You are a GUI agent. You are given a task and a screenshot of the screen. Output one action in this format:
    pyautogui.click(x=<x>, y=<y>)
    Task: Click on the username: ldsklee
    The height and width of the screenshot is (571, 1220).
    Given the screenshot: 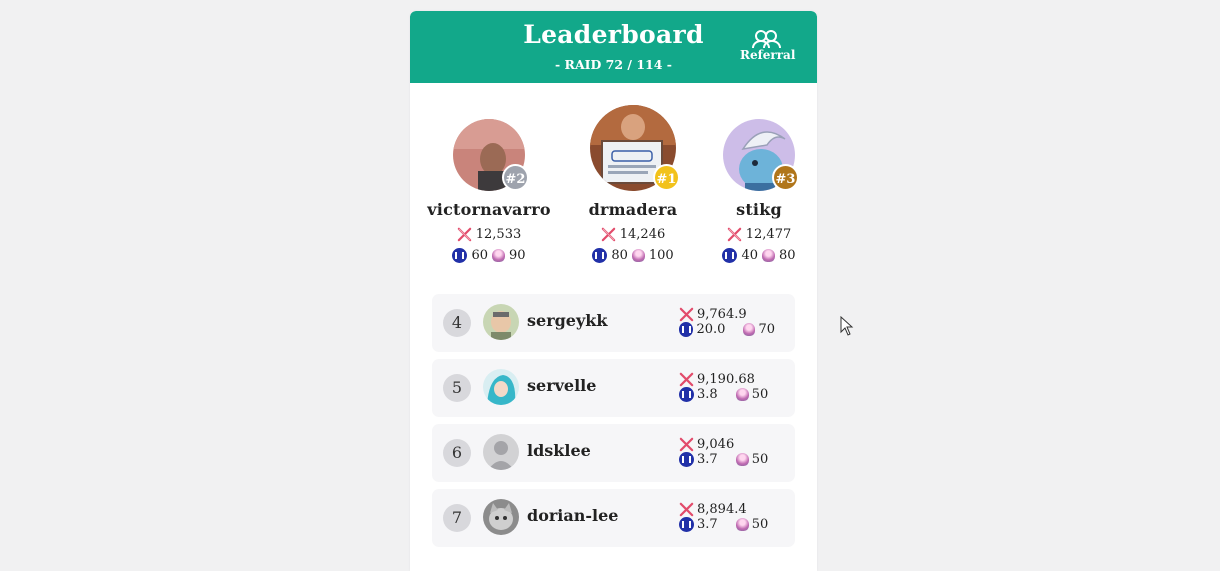 What is the action you would take?
    pyautogui.click(x=559, y=450)
    